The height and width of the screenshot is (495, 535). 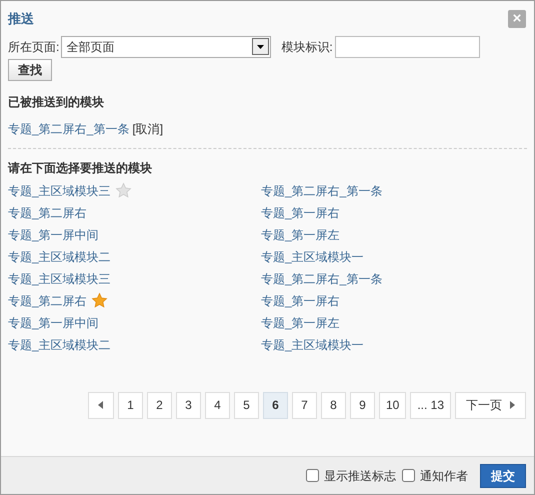 What do you see at coordinates (304, 405) in the screenshot?
I see `page-button: 7` at bounding box center [304, 405].